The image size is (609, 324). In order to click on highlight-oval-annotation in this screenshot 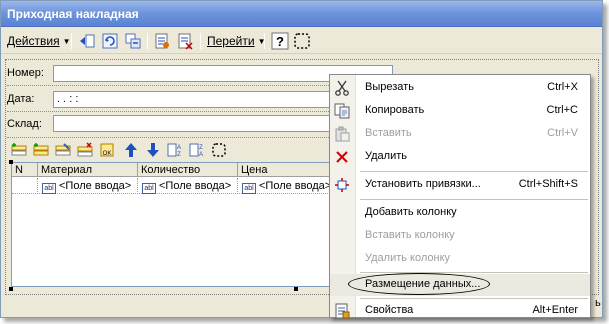, I will do `click(419, 284)`.